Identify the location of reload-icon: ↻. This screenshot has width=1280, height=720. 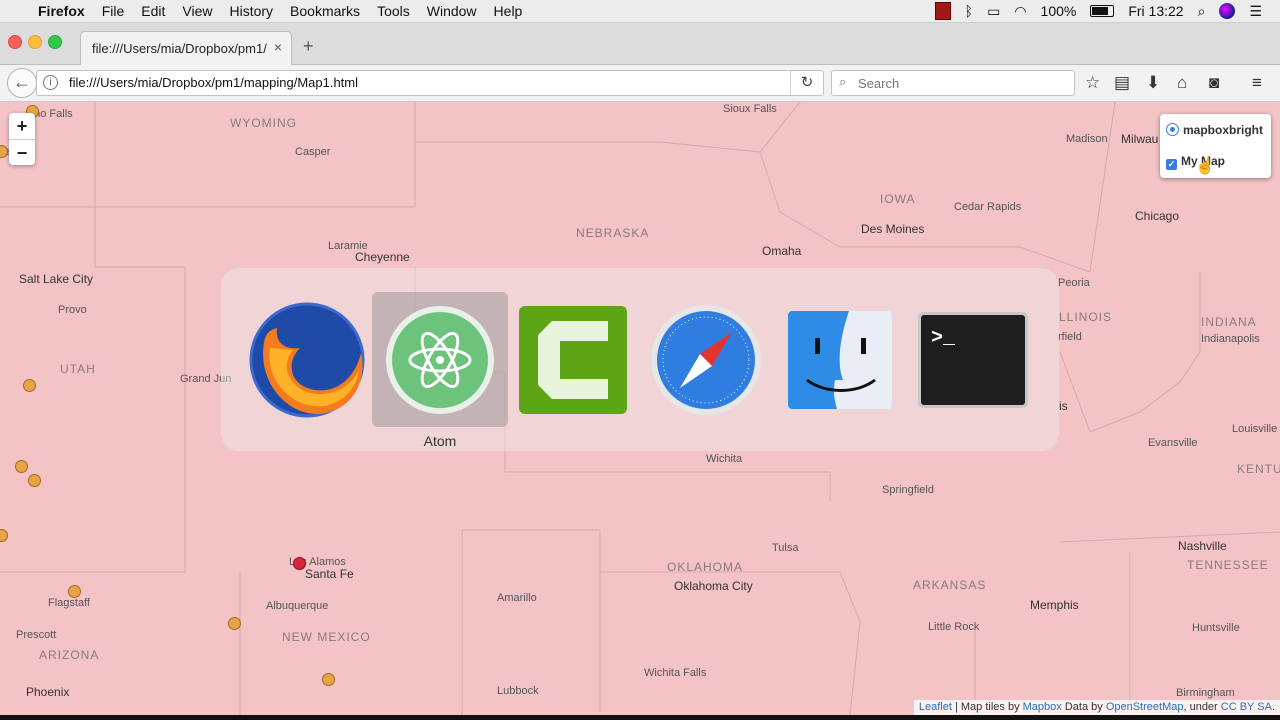
(806, 83).